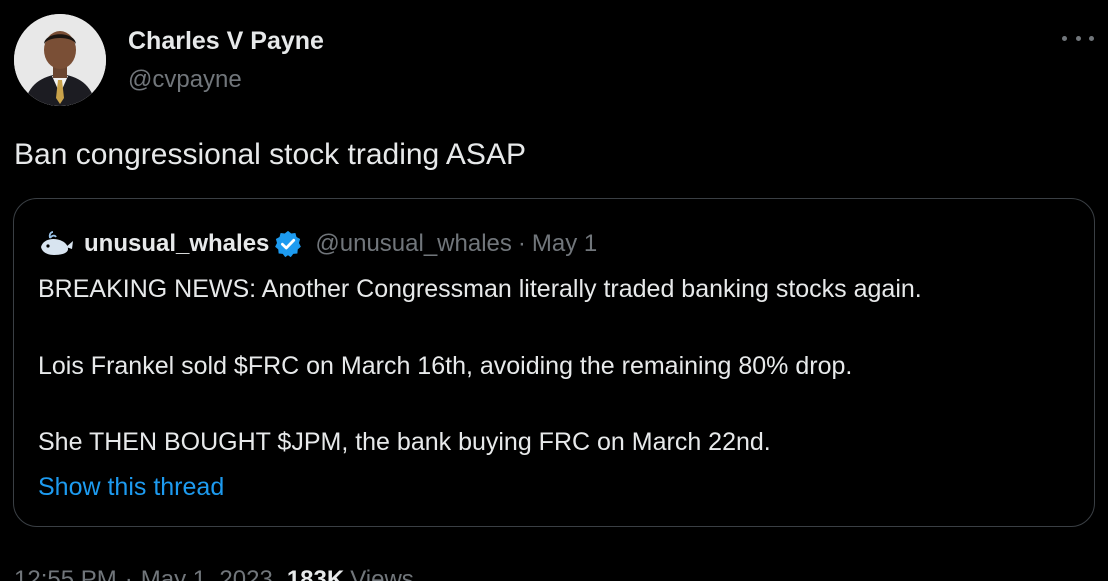 The image size is (1108, 581). Describe the element at coordinates (65, 573) in the screenshot. I see `tweet-time: 12:55 PM` at that location.